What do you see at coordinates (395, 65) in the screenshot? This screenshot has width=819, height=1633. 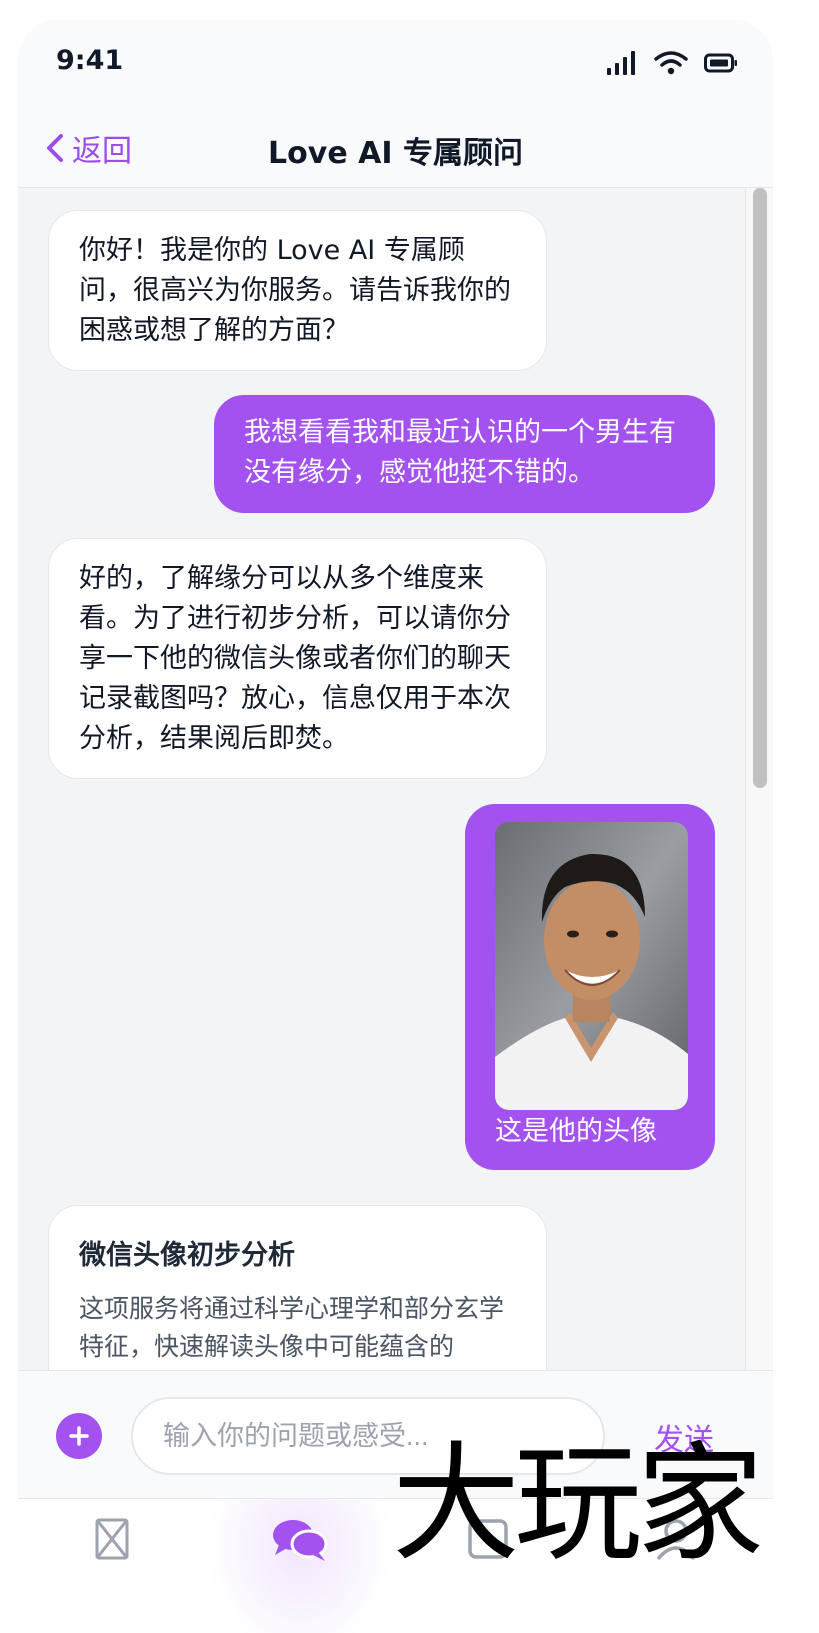 I see `status-bar: 9:41` at bounding box center [395, 65].